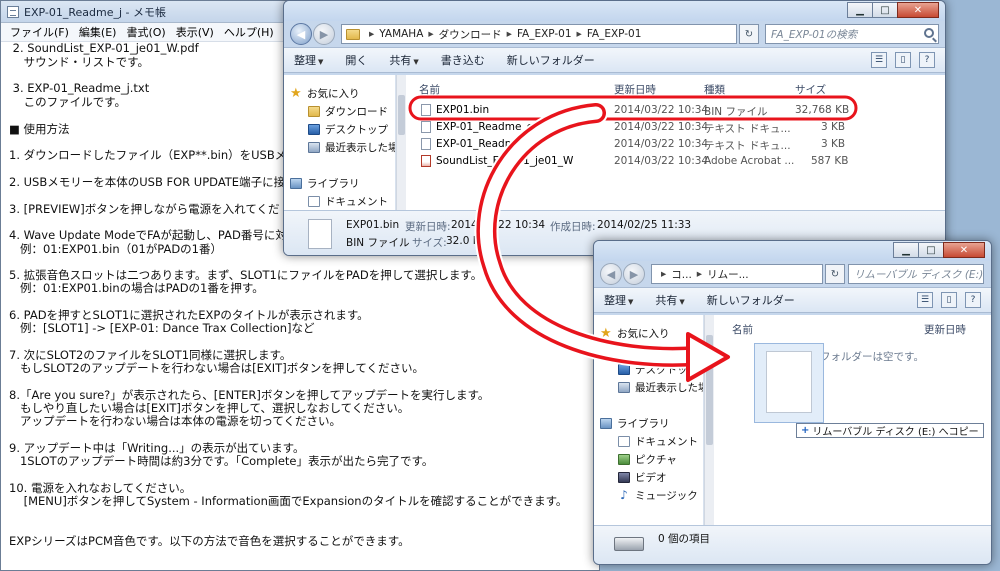  I want to click on text-file-icon, so click(426, 126).